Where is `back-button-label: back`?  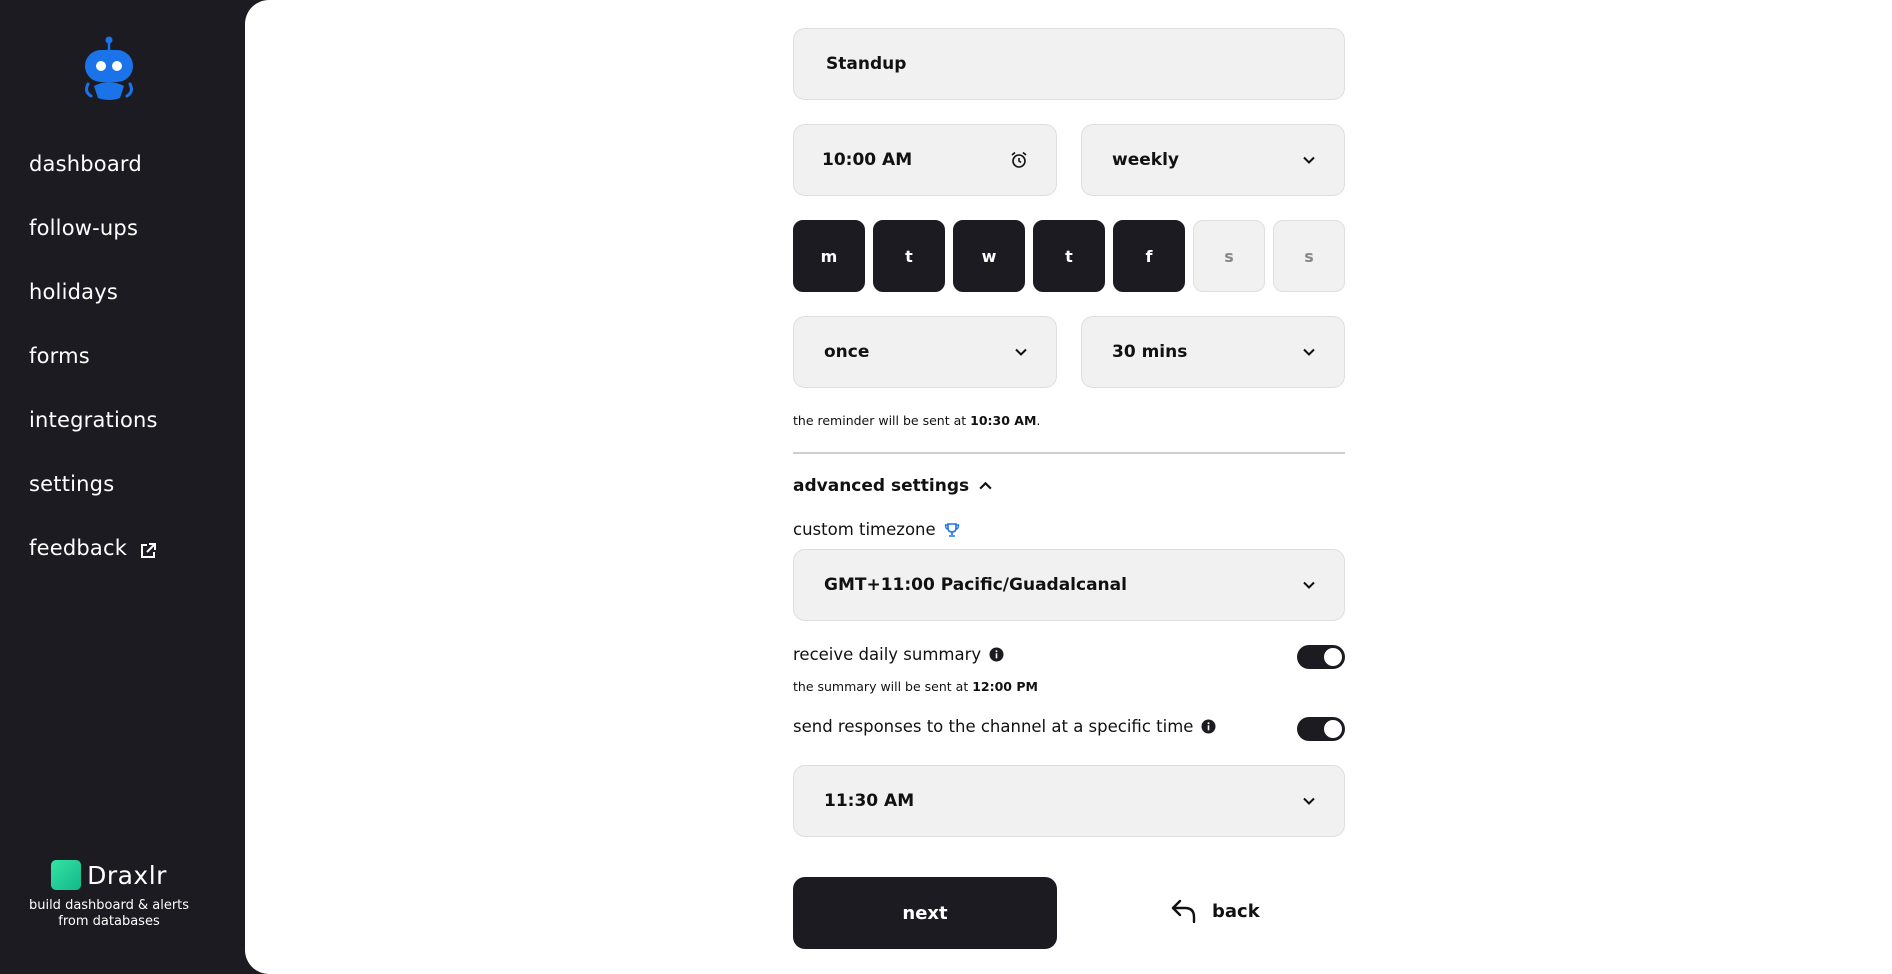
back-button-label: back is located at coordinates (1236, 911).